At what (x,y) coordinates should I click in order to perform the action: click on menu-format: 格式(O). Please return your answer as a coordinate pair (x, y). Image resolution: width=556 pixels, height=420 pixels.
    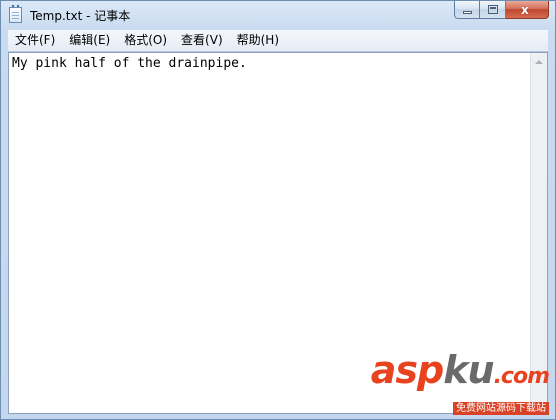
    Looking at the image, I should click on (145, 40).